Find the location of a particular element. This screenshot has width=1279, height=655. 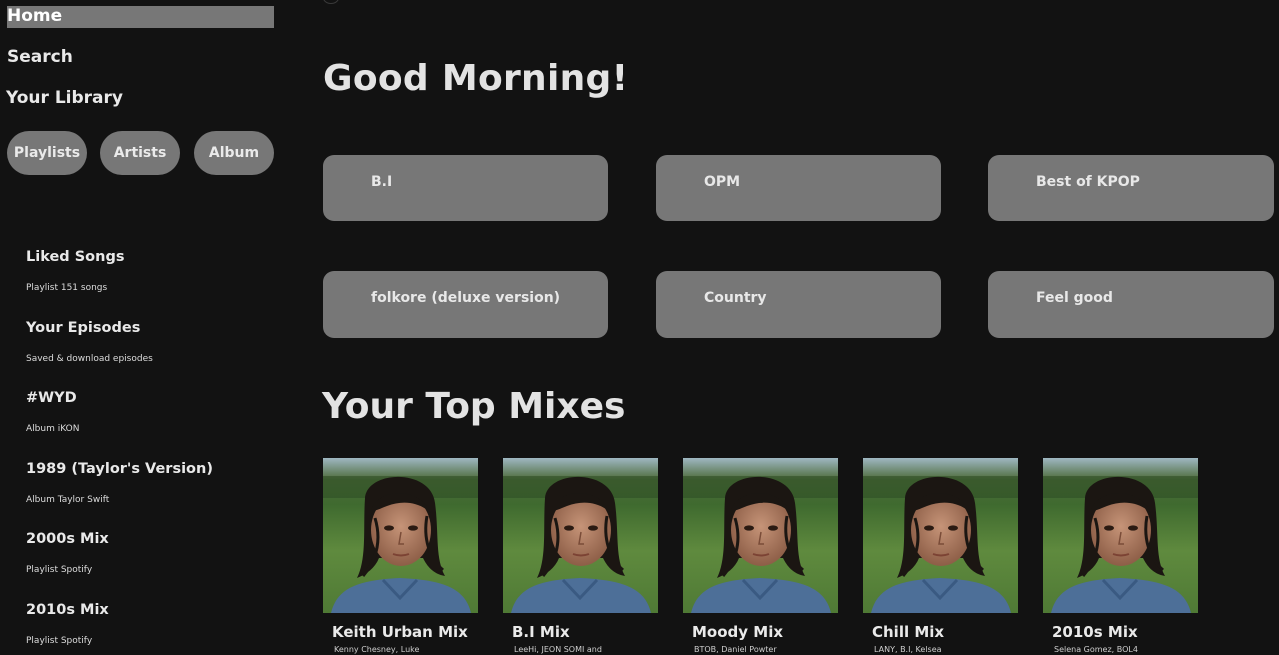

library-item-subtitle: Saved & download episodes is located at coordinates (89, 358).